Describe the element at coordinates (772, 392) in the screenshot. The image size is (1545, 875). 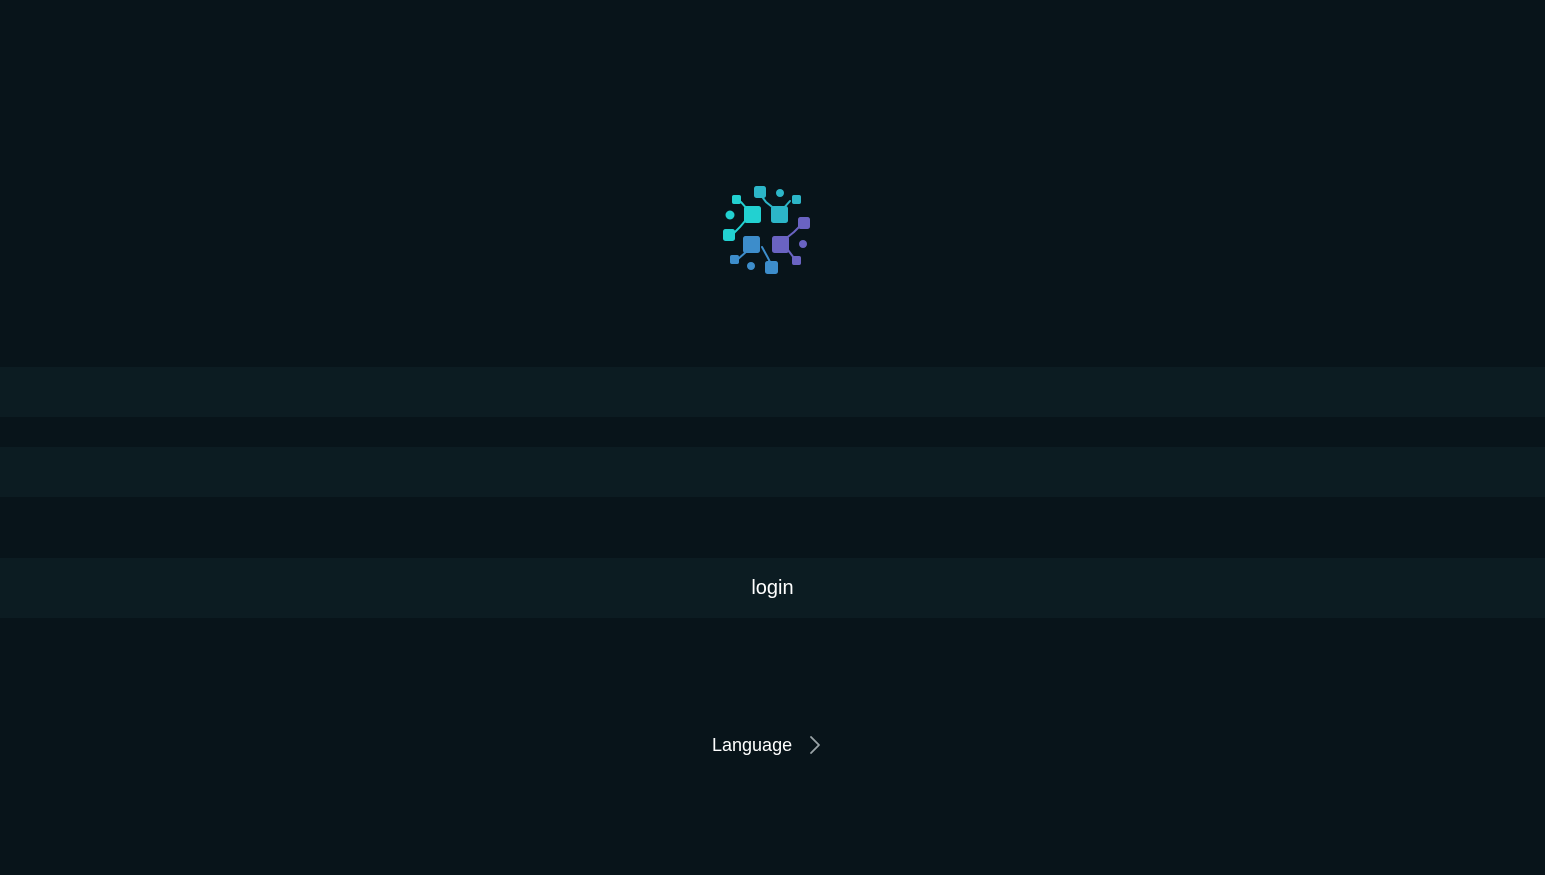
I see `username-input` at that location.